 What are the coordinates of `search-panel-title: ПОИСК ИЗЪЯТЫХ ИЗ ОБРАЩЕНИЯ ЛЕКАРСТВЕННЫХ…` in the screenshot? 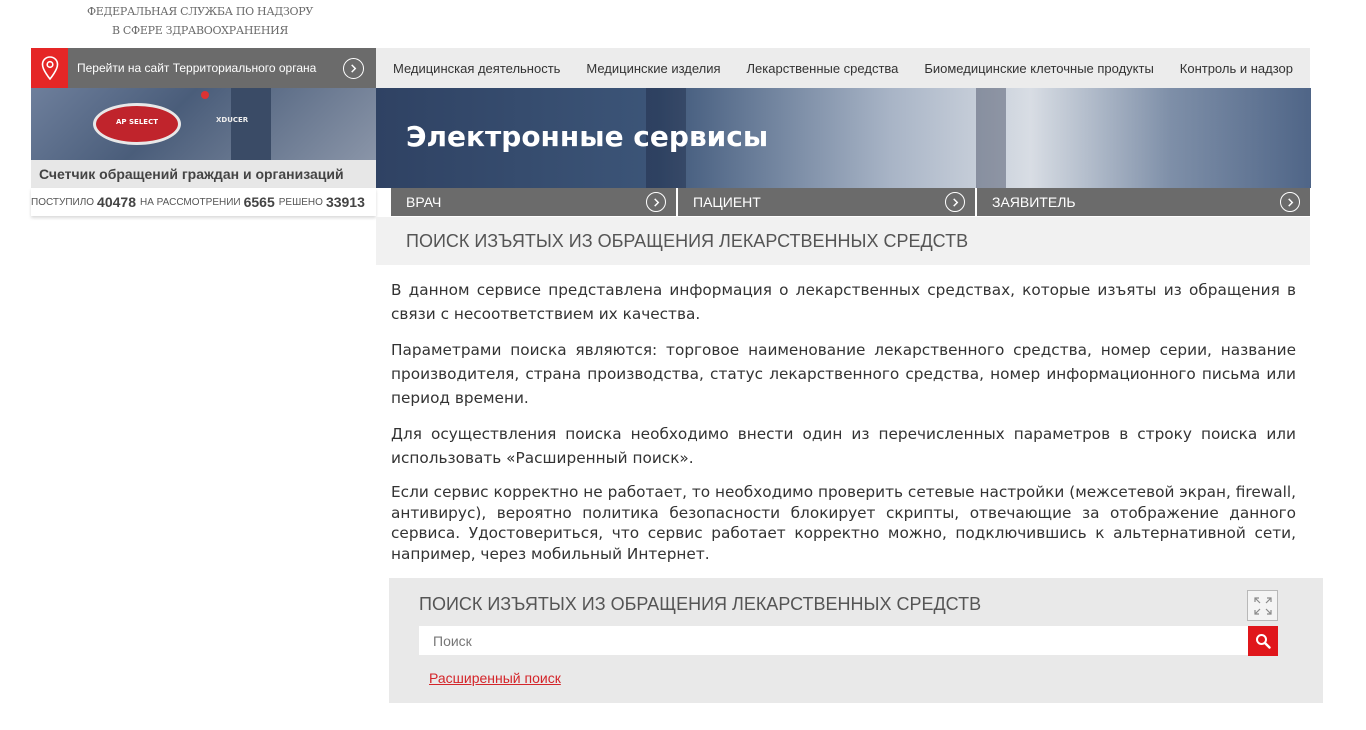 It's located at (700, 604).